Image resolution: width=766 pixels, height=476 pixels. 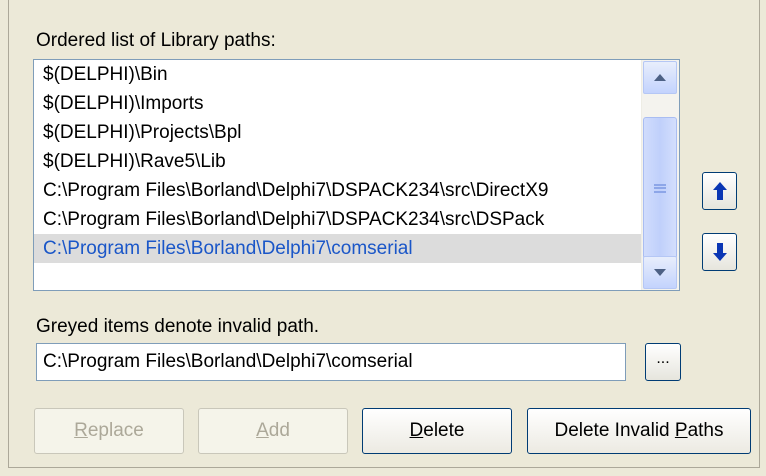 I want to click on delete-invalid-accel: P, so click(x=681, y=430).